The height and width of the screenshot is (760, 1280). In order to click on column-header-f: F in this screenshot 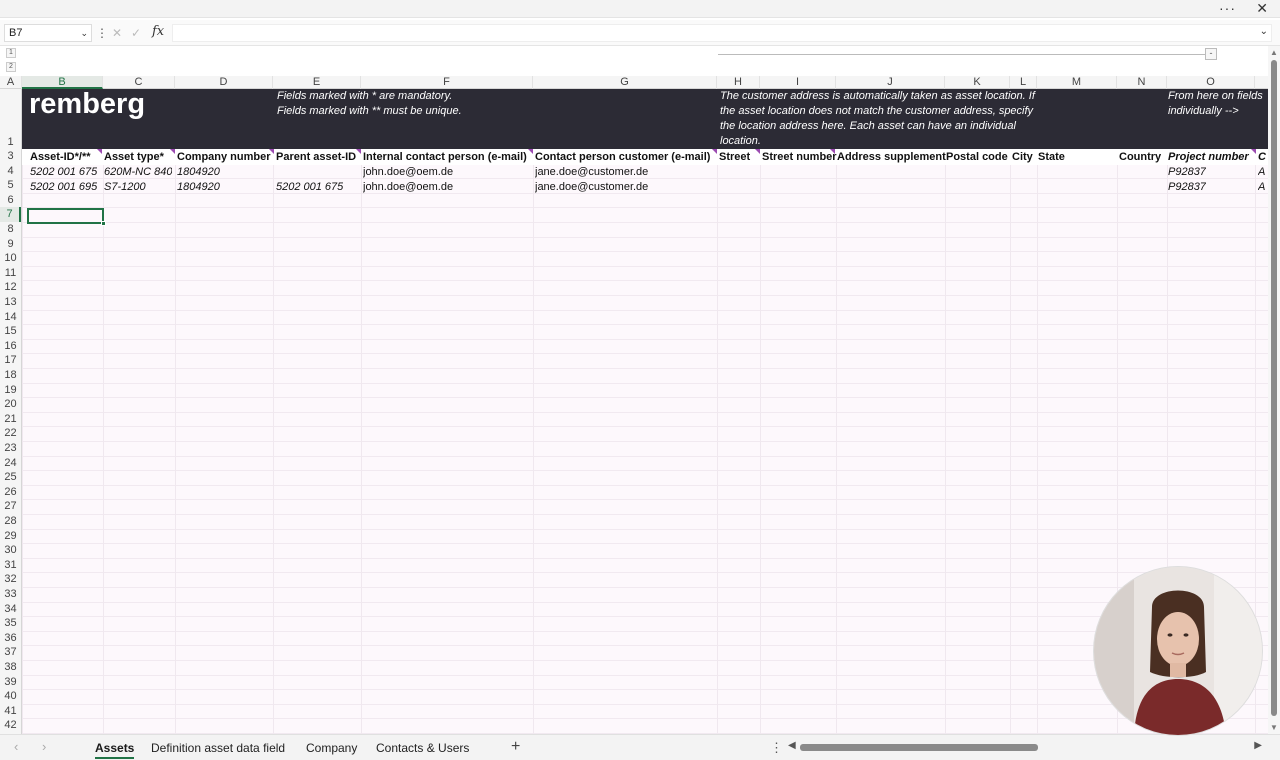, I will do `click(447, 82)`.